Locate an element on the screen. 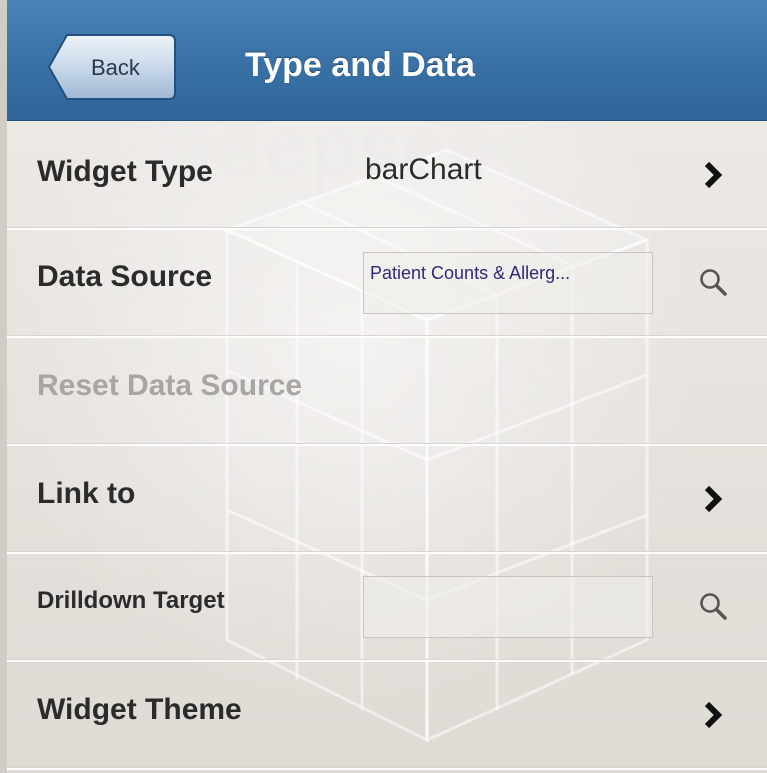  row-reset-data-source: Reset Data Source is located at coordinates (387, 391).